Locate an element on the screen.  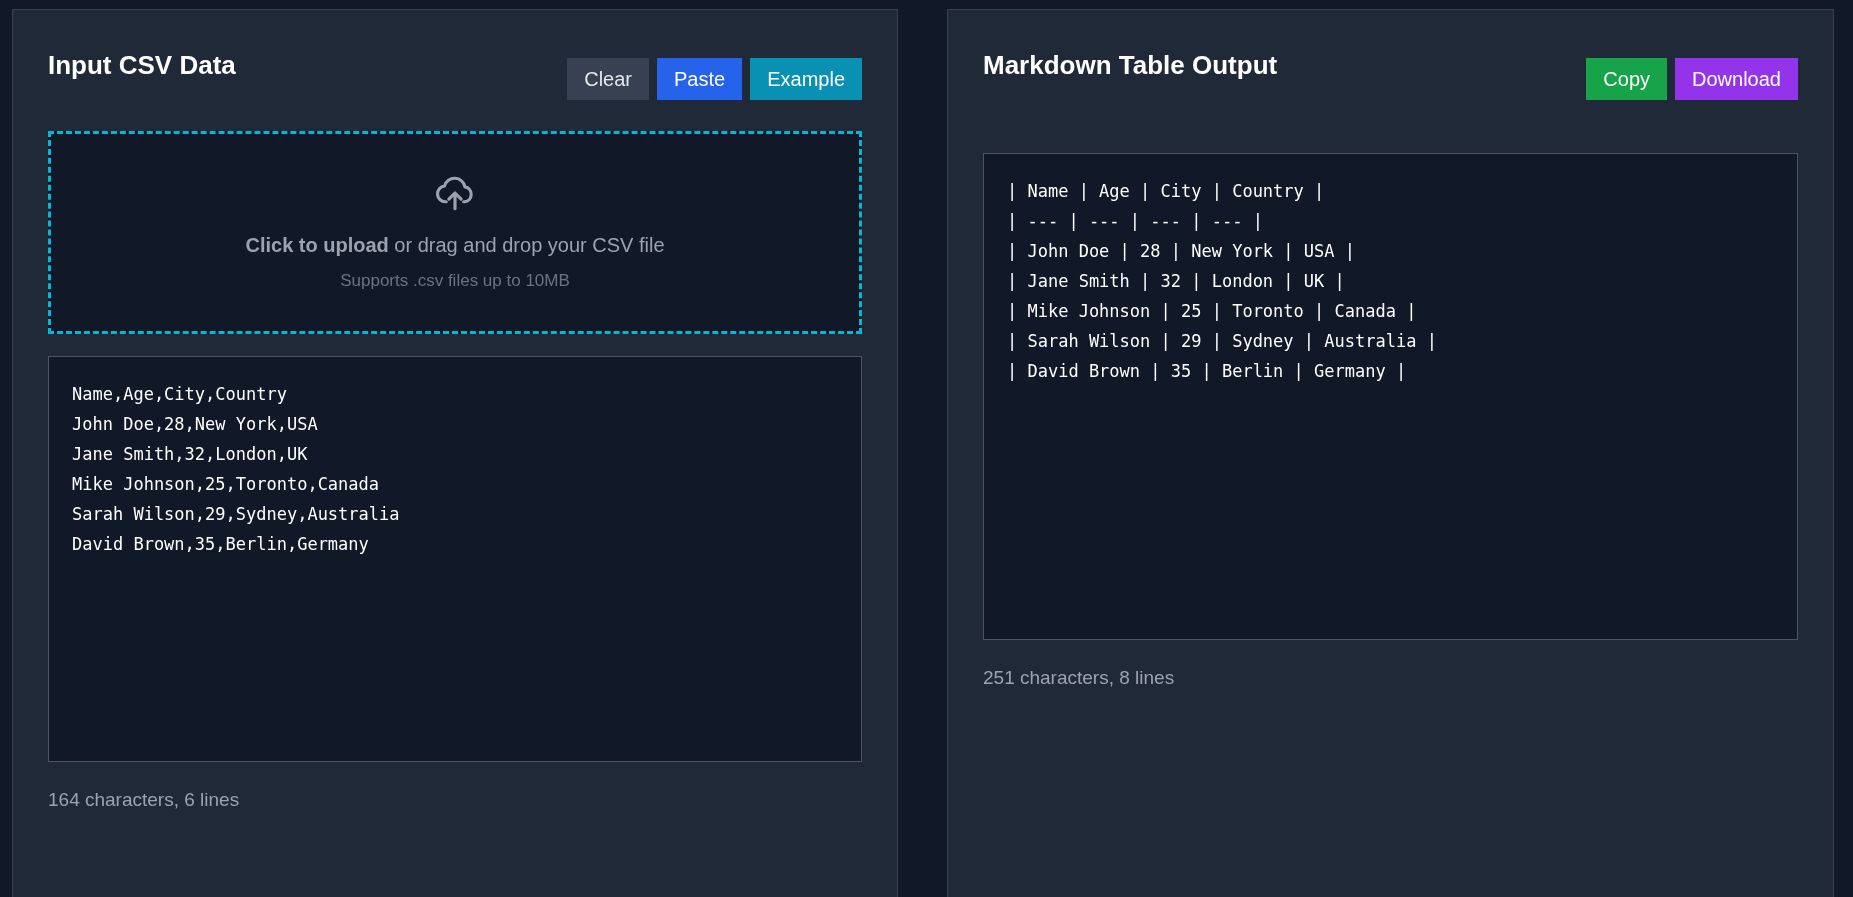
action-button: Example is located at coordinates (806, 79).